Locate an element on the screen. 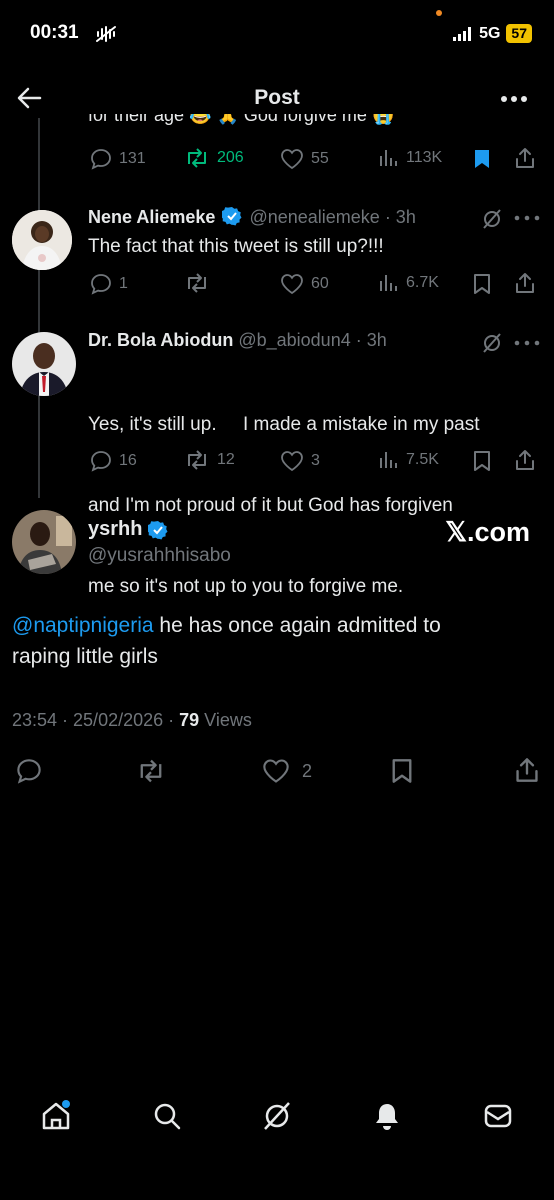 Image resolution: width=554 pixels, height=1200 pixels. like-button: 3 is located at coordinates (300, 461).